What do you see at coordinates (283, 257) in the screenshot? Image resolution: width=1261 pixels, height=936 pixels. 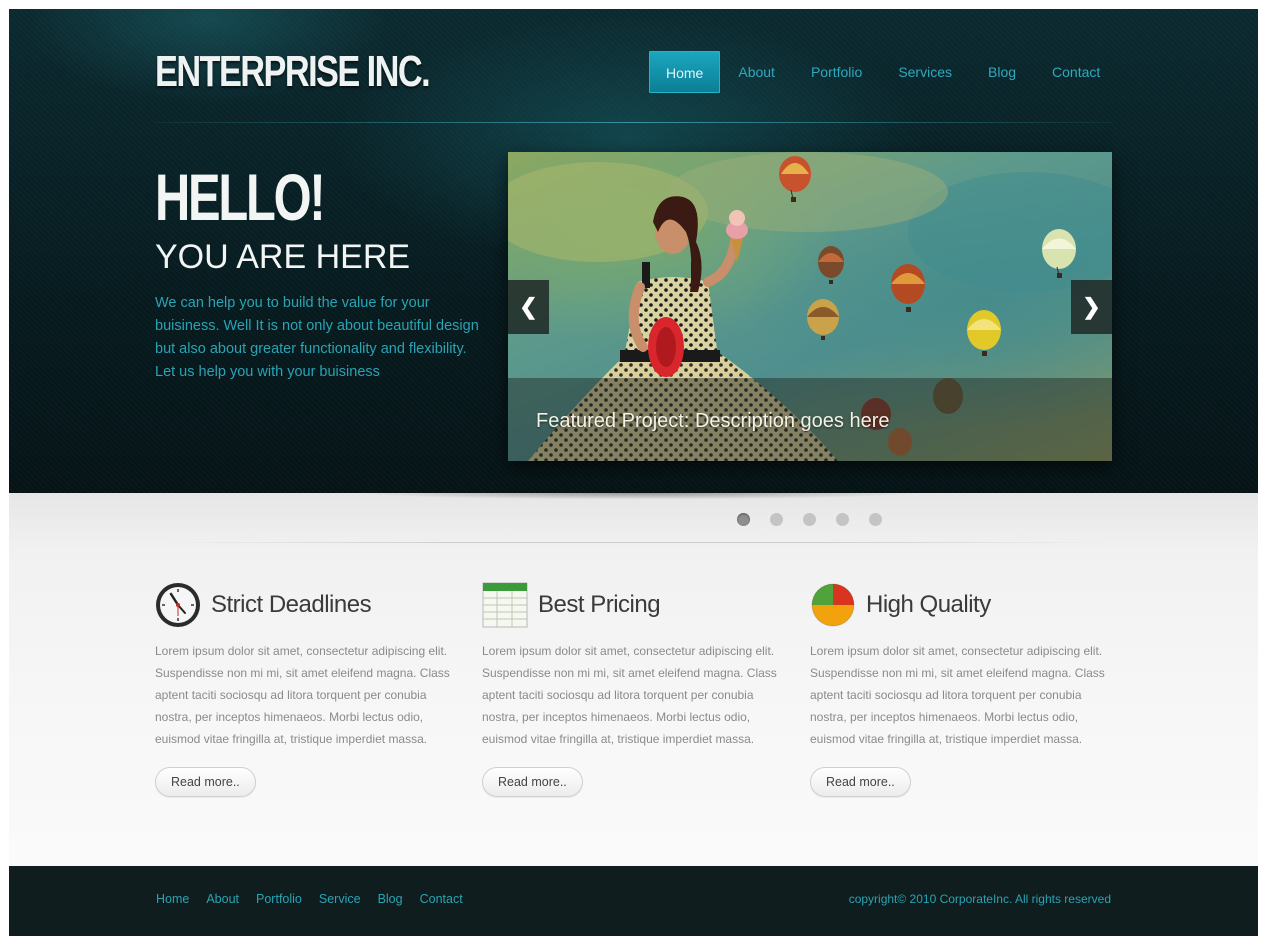 I see `hero-subheadline: YOU ARE HERE` at bounding box center [283, 257].